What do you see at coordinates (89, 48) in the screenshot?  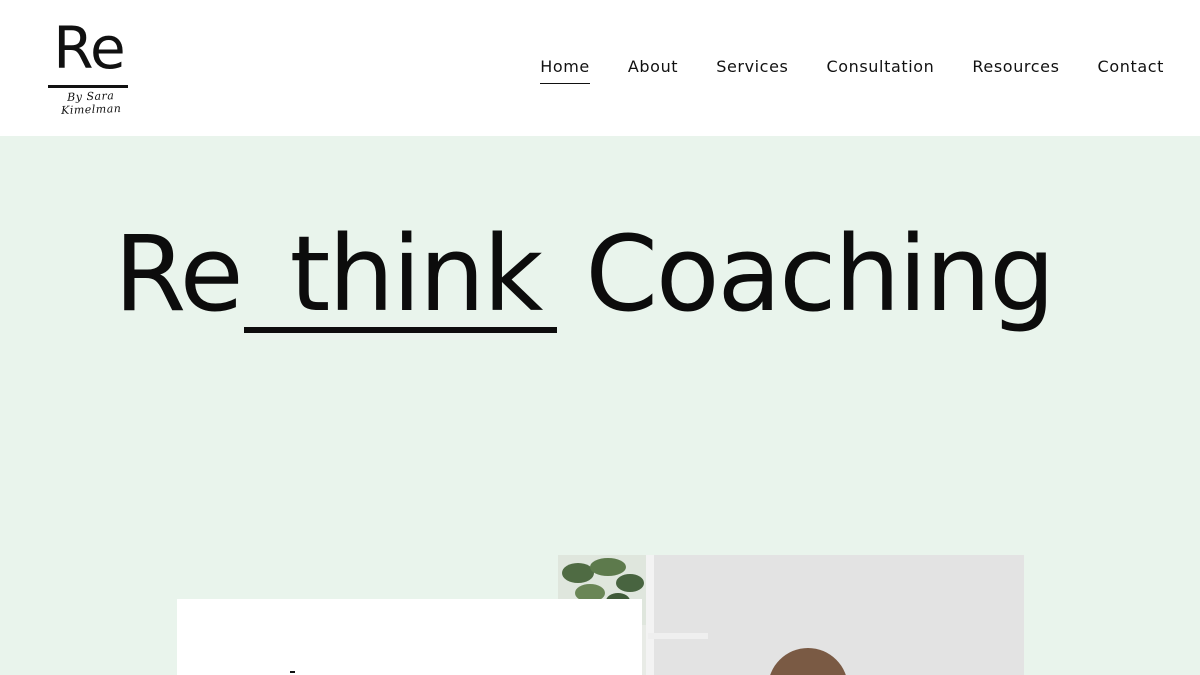 I see `logo-mark: Re` at bounding box center [89, 48].